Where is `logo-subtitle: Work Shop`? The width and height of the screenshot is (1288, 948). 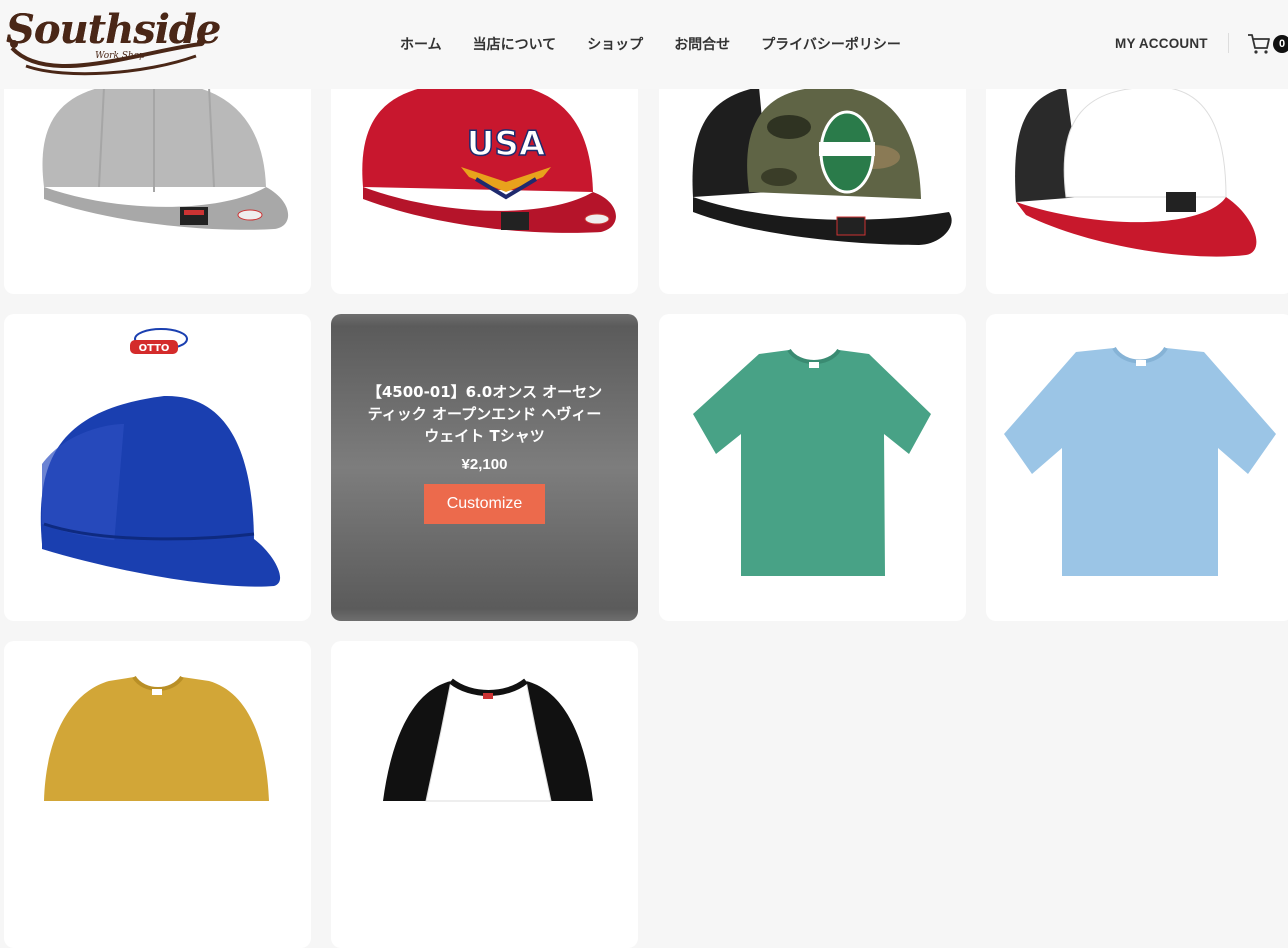
logo-subtitle: Work Shop is located at coordinates (120, 56).